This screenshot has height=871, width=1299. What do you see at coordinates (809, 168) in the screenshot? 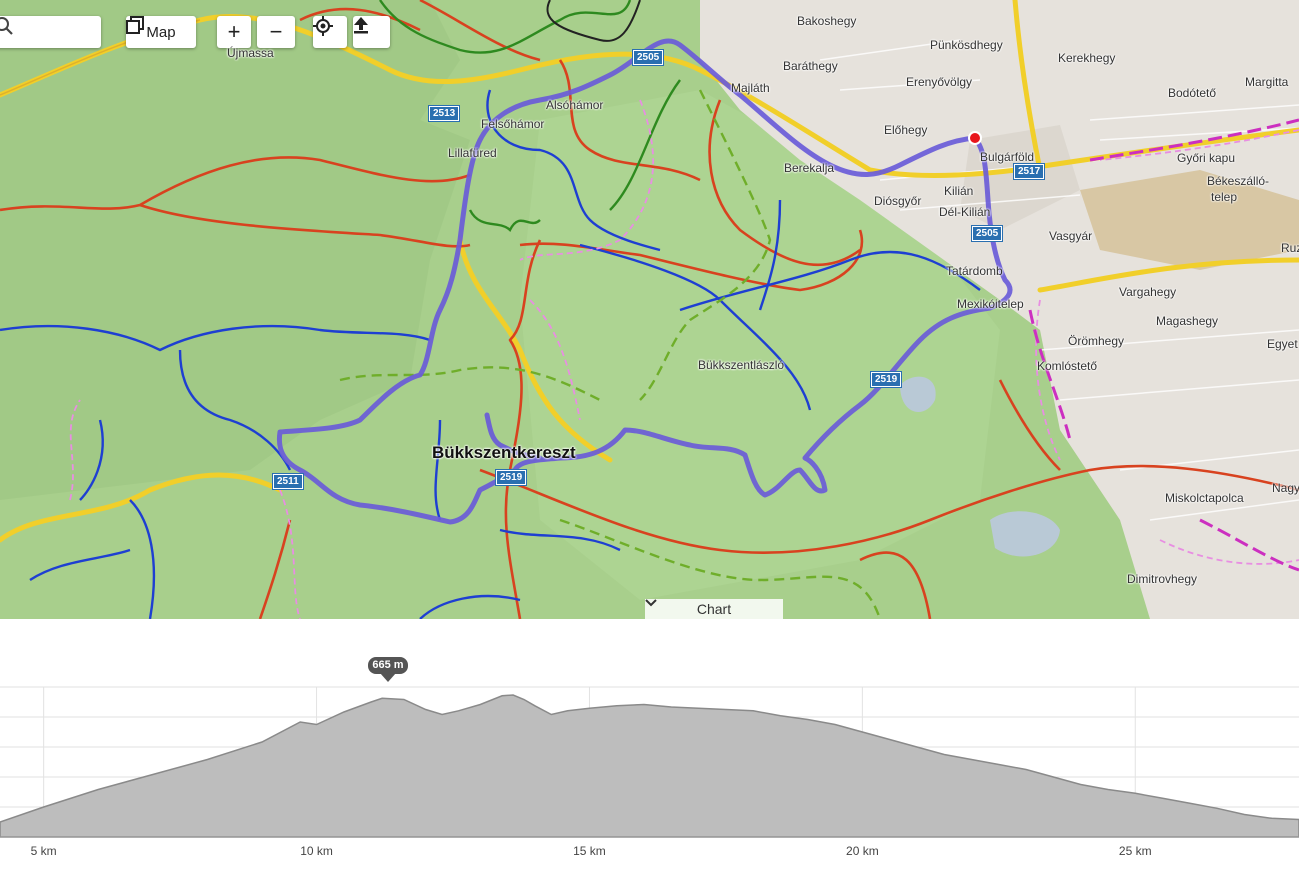
I see `place-label: Berekalja` at bounding box center [809, 168].